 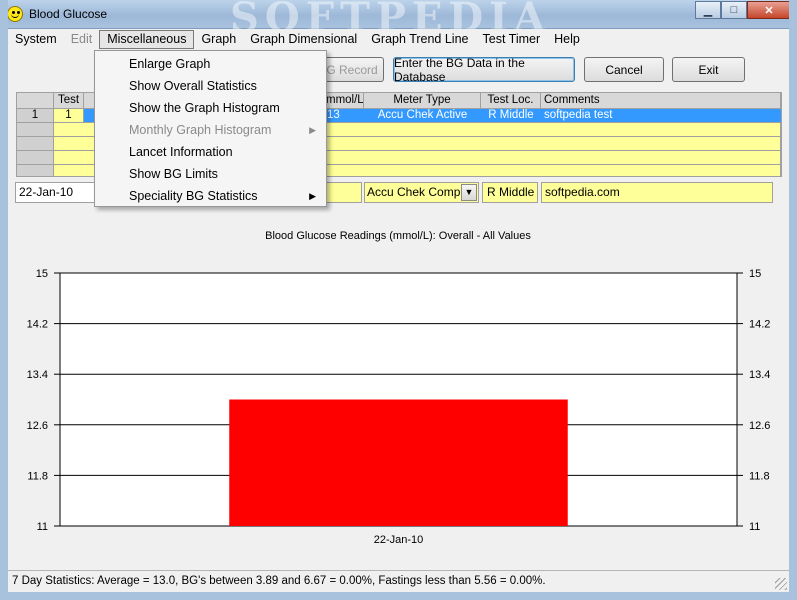 What do you see at coordinates (755, 274) in the screenshot?
I see `y-tick-label-right: 15` at bounding box center [755, 274].